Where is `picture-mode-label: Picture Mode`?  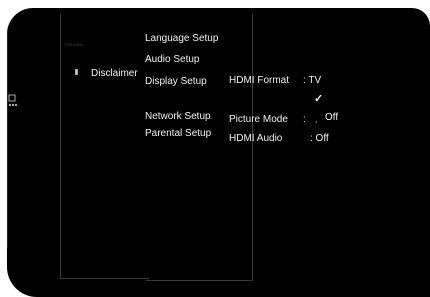 picture-mode-label: Picture Mode is located at coordinates (258, 119).